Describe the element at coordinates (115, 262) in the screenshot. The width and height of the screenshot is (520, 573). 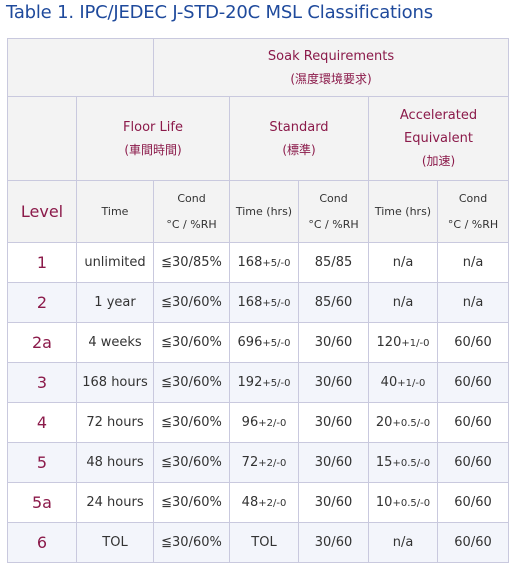
I see `floor-time-cell: unlimited` at that location.